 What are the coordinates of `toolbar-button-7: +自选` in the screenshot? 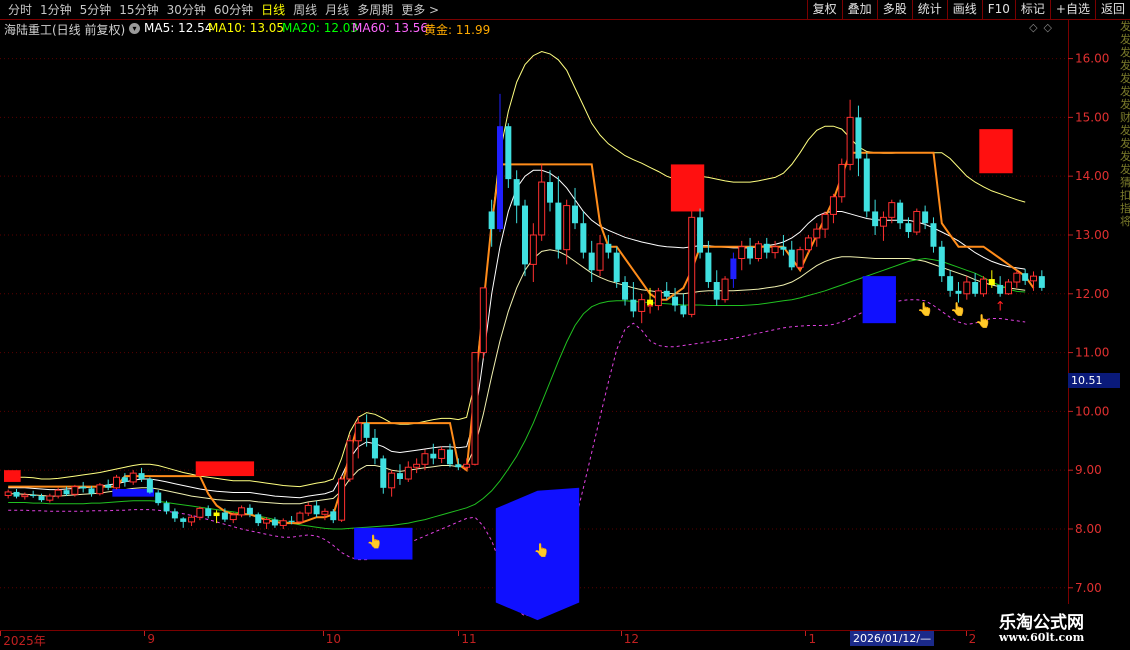 It's located at (1072, 10).